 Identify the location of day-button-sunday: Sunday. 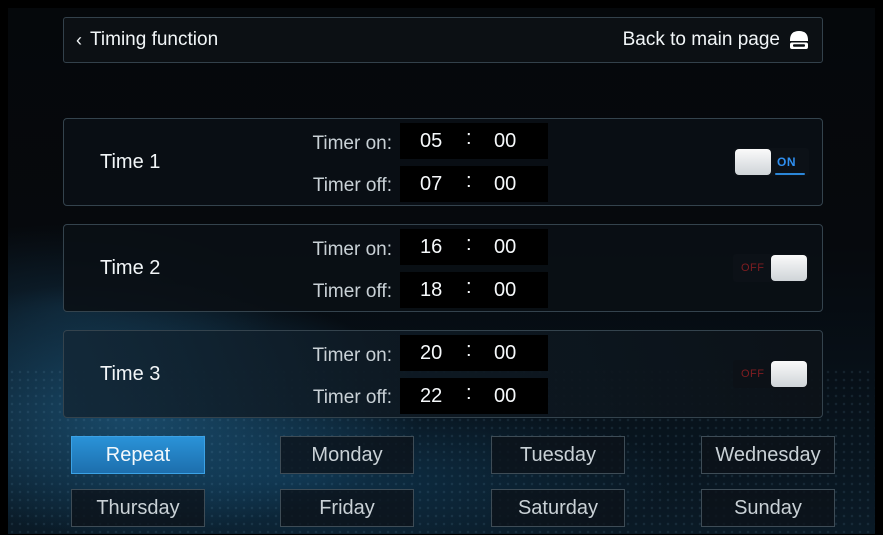
(768, 508).